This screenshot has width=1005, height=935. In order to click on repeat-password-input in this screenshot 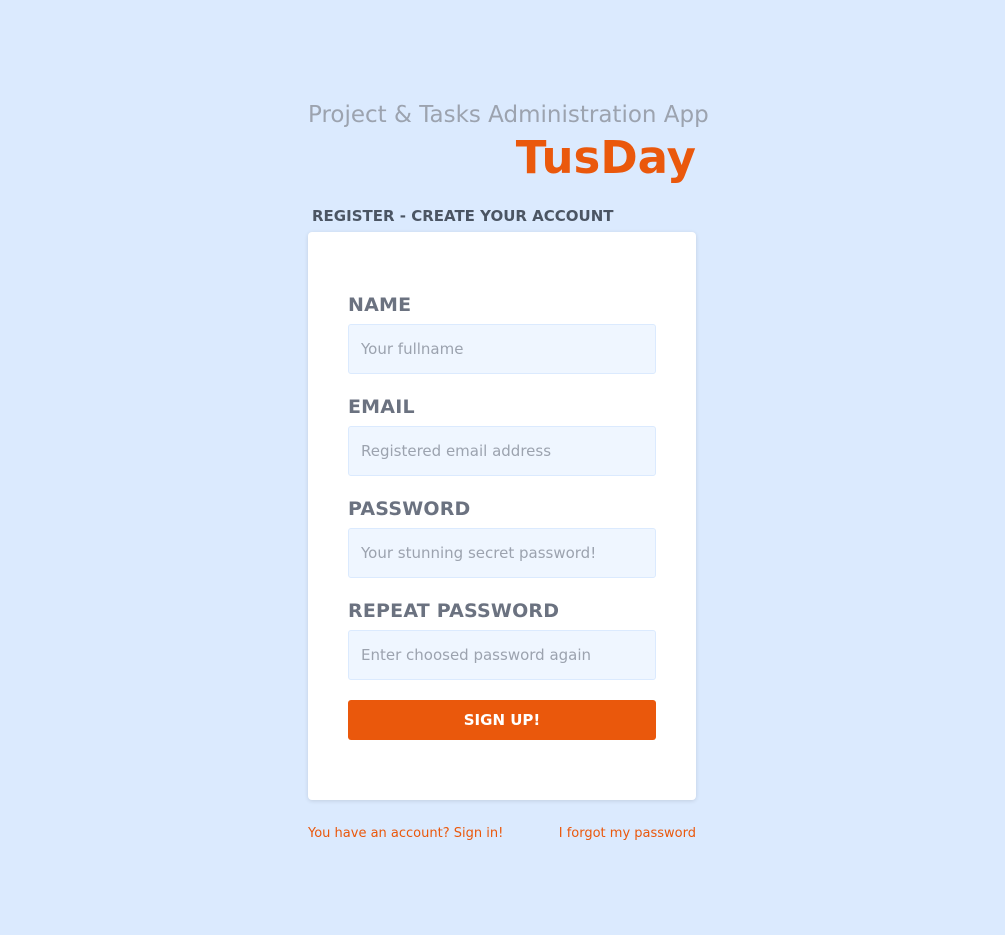, I will do `click(502, 655)`.